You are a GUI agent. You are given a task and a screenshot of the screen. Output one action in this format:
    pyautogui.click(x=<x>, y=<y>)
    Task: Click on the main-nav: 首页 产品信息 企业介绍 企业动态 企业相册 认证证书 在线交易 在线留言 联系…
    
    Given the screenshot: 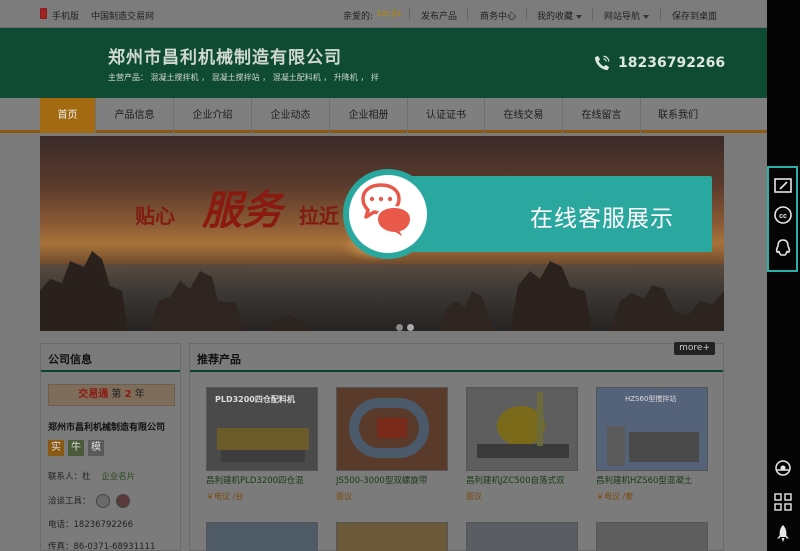 What is the action you would take?
    pyautogui.click(x=383, y=115)
    